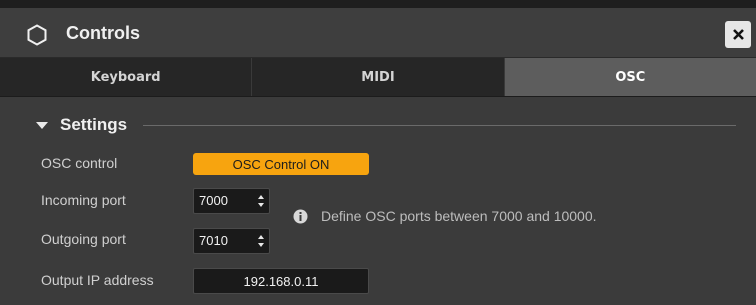 The image size is (756, 305). What do you see at coordinates (231, 201) in the screenshot?
I see `incoming-port-stepper: 7000` at bounding box center [231, 201].